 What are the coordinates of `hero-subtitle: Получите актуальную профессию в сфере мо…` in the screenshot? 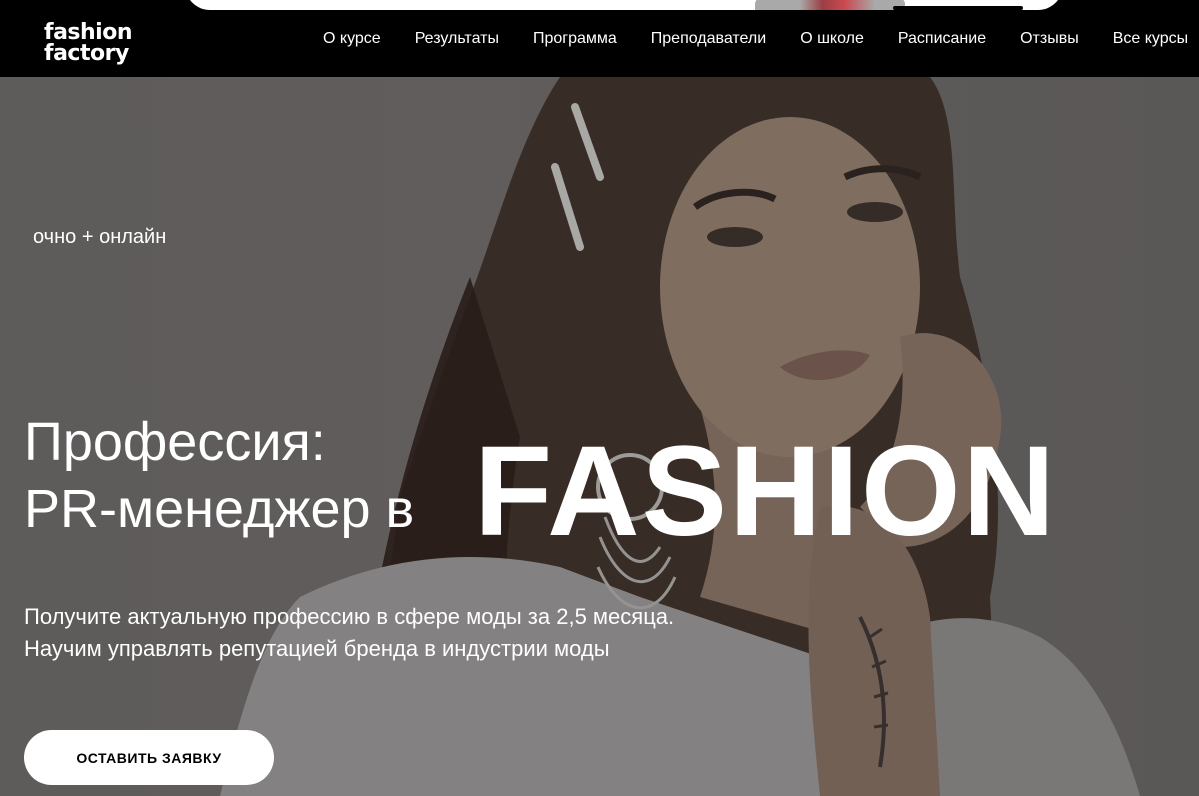 It's located at (349, 633).